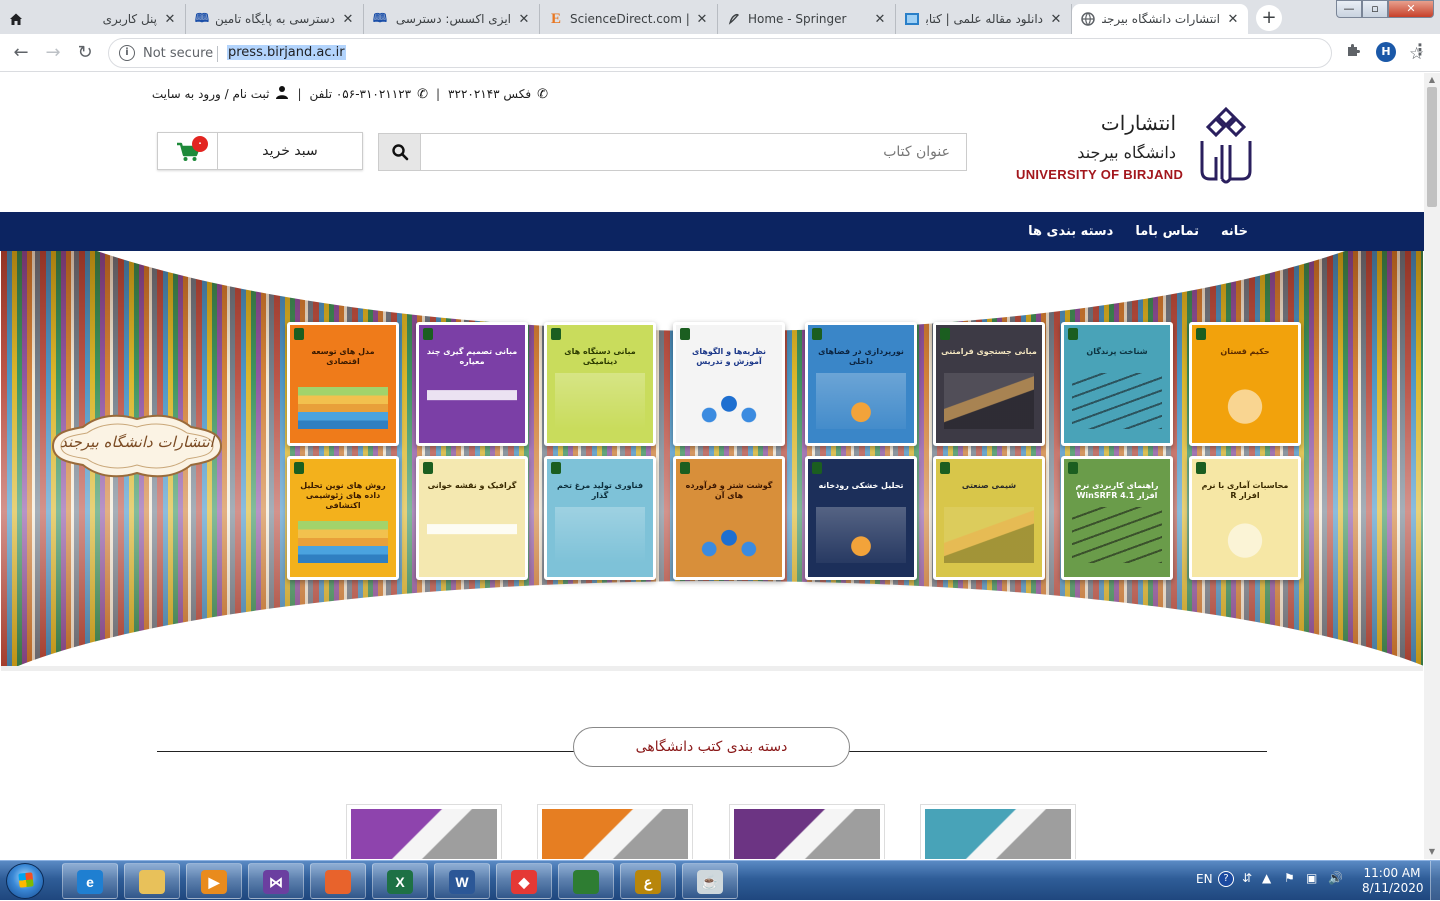 The height and width of the screenshot is (901, 1440). What do you see at coordinates (600, 384) in the screenshot?
I see `book-cover: مبانی دستگاه های دینامیکی` at bounding box center [600, 384].